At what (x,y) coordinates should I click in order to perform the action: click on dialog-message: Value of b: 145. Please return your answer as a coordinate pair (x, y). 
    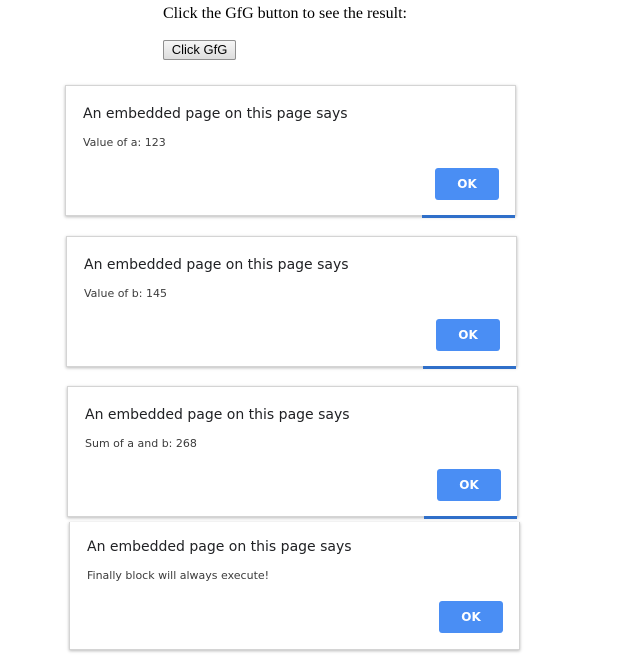
    Looking at the image, I should click on (125, 293).